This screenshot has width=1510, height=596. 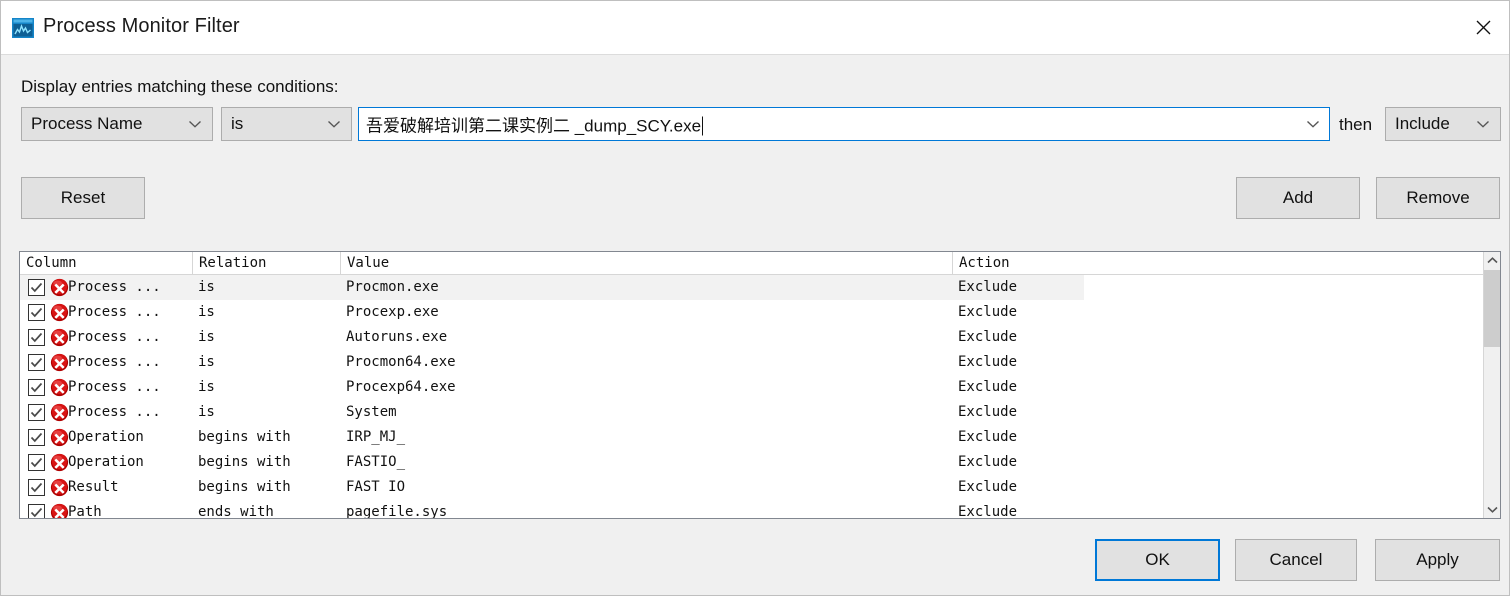 What do you see at coordinates (752, 362) in the screenshot?
I see `table-row: Process ... is Procmon64.exe Exclude` at bounding box center [752, 362].